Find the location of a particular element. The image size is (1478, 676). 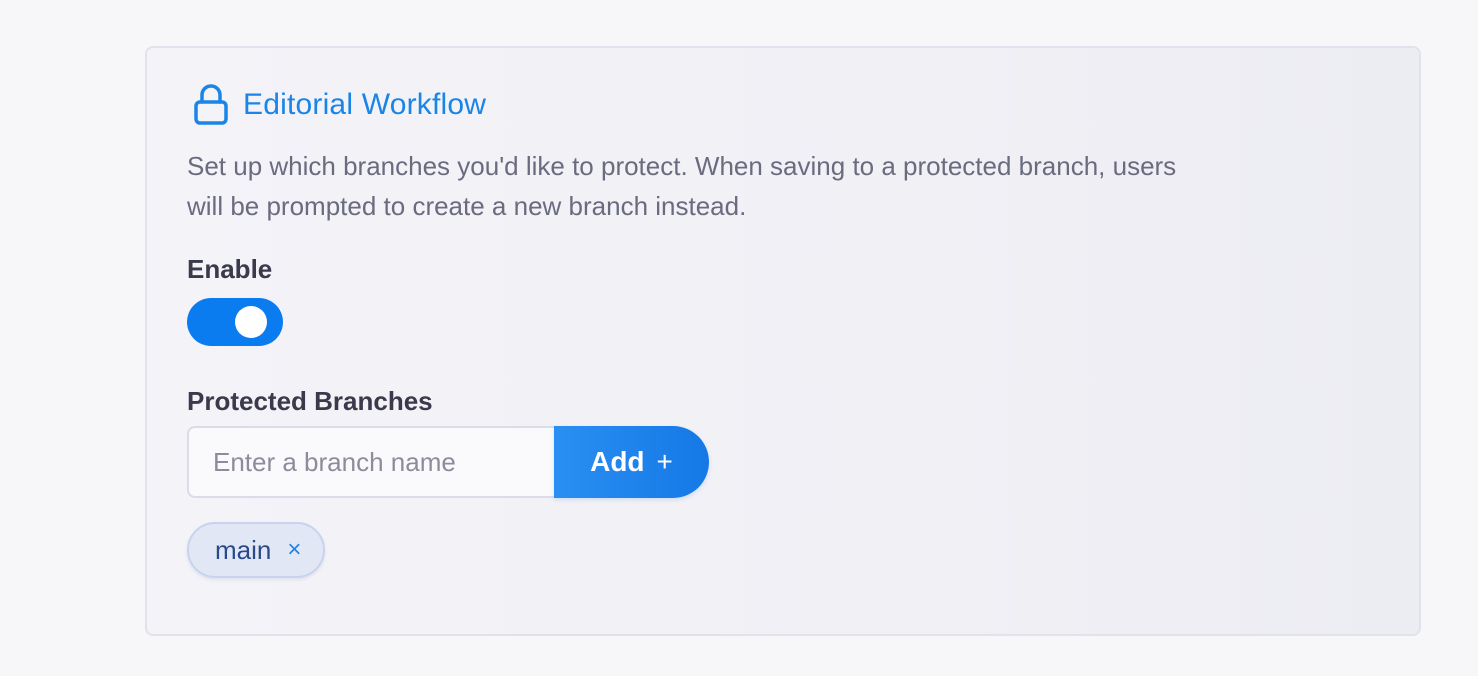

section-header: Editorial Workflow is located at coordinates (339, 105).